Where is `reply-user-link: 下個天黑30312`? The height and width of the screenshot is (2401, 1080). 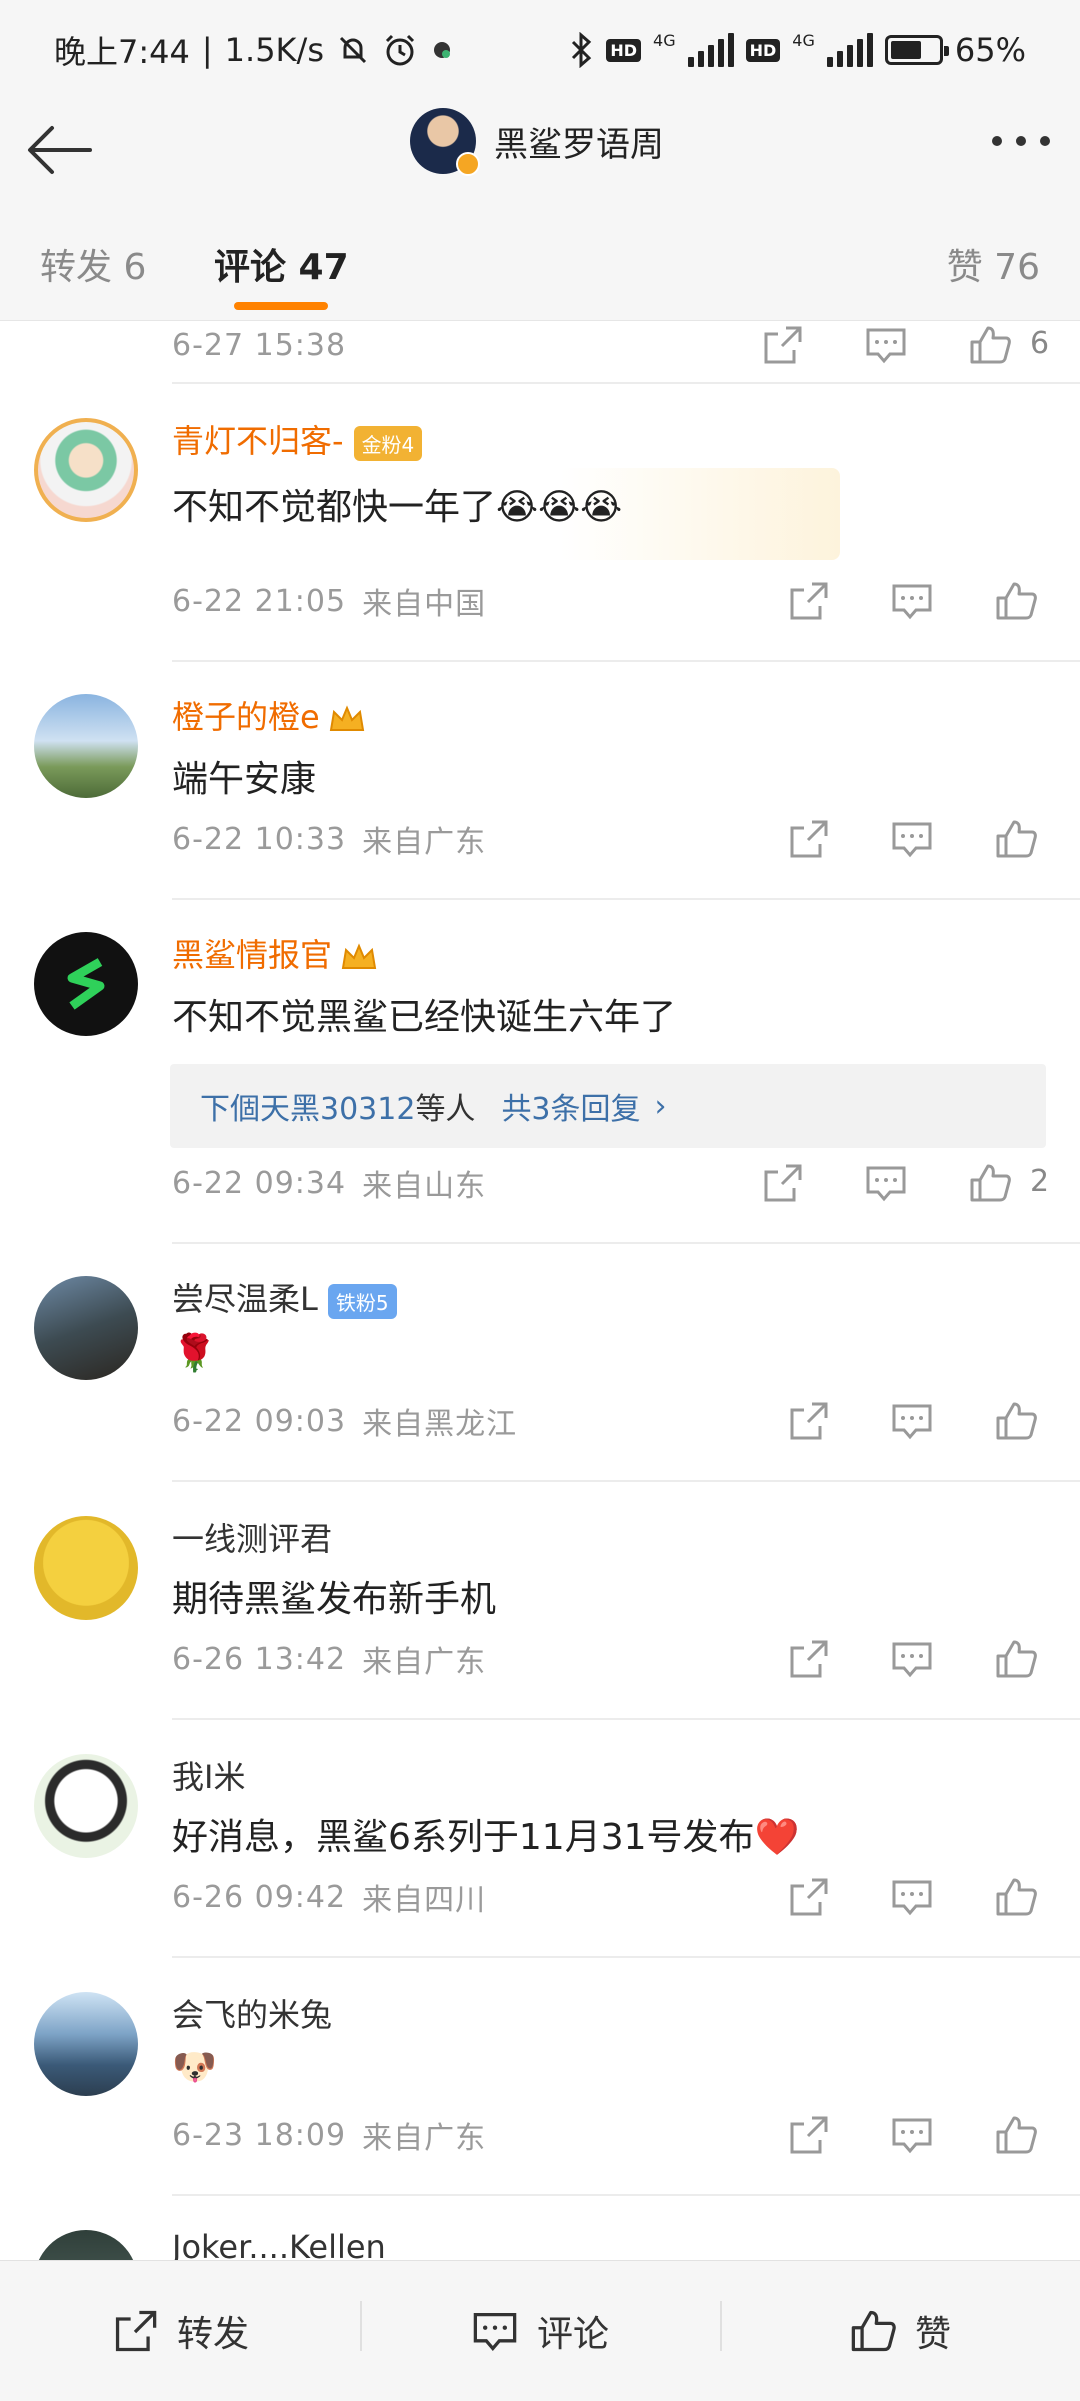 reply-user-link: 下個天黑30312 is located at coordinates (307, 1106).